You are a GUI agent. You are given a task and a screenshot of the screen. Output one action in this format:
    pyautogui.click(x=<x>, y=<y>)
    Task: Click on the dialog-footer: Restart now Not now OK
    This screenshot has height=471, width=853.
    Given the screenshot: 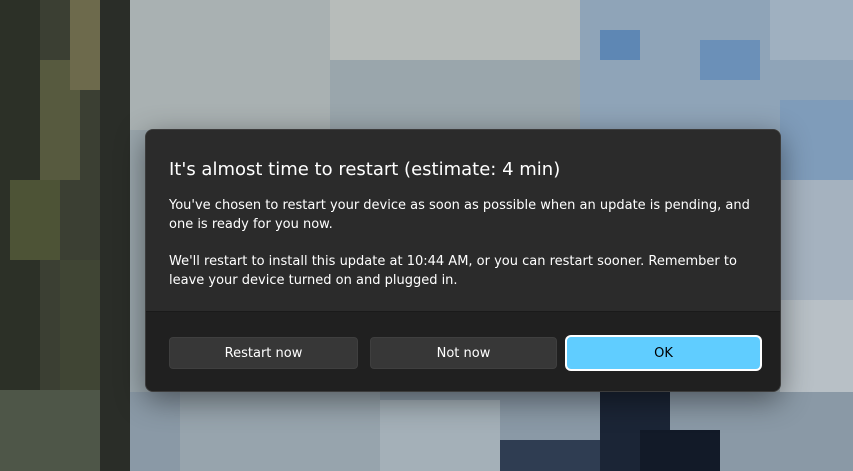 What is the action you would take?
    pyautogui.click(x=463, y=351)
    